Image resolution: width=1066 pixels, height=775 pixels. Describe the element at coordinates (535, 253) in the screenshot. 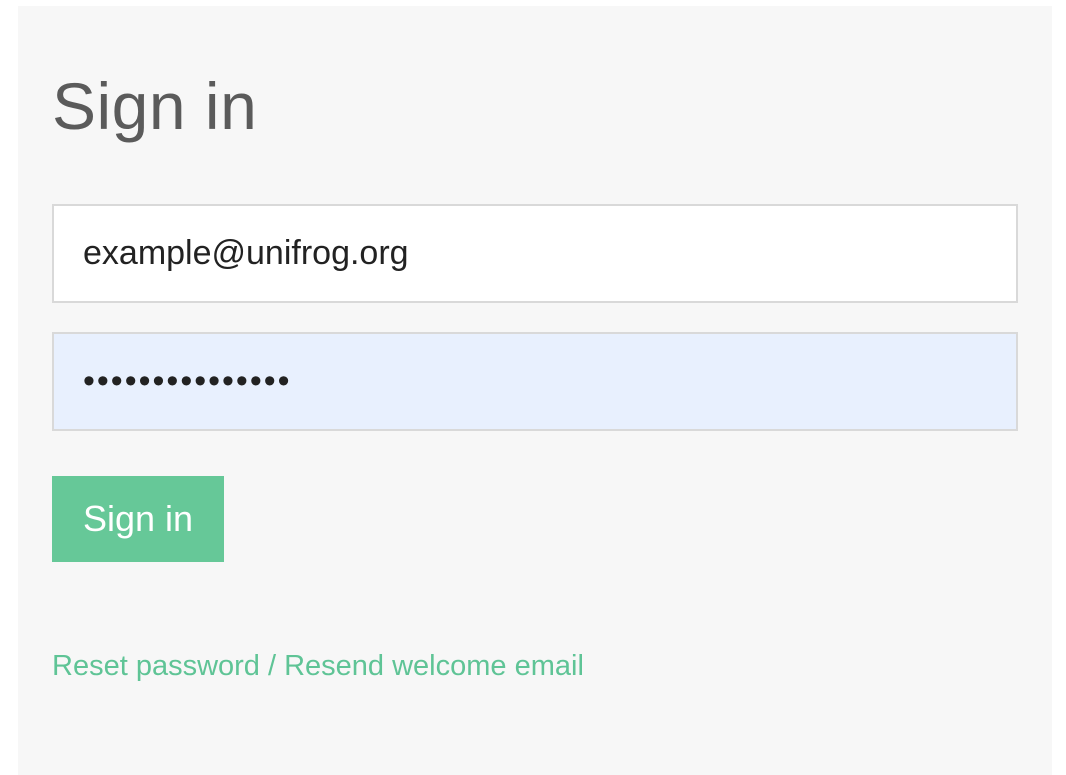

I see `email-field` at that location.